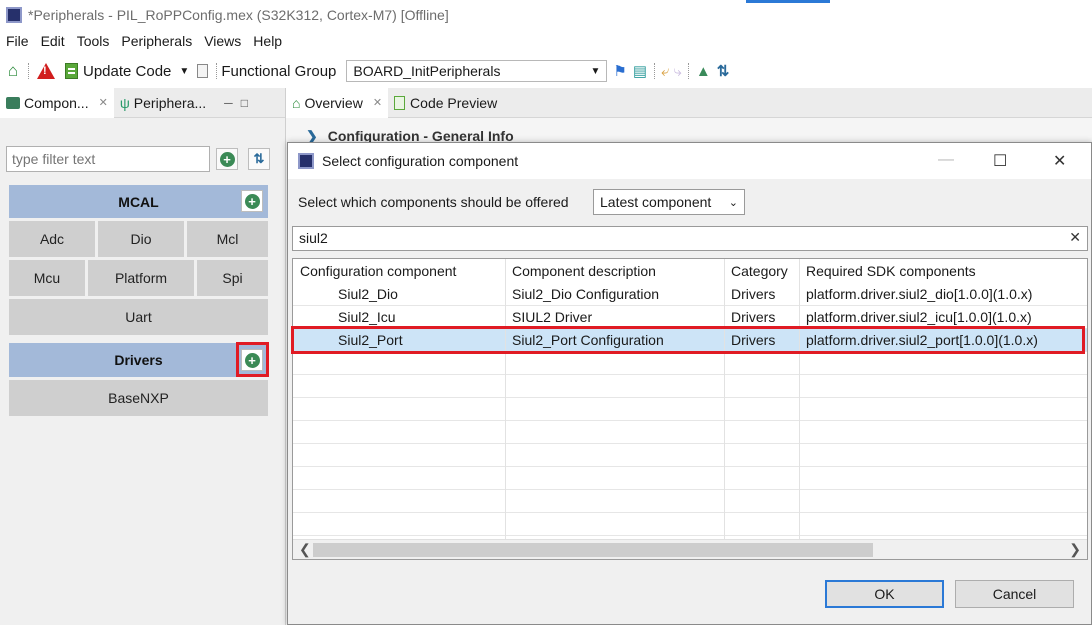 This screenshot has width=1092, height=625. Describe the element at coordinates (141, 239) in the screenshot. I see `component-dio: Dio` at that location.